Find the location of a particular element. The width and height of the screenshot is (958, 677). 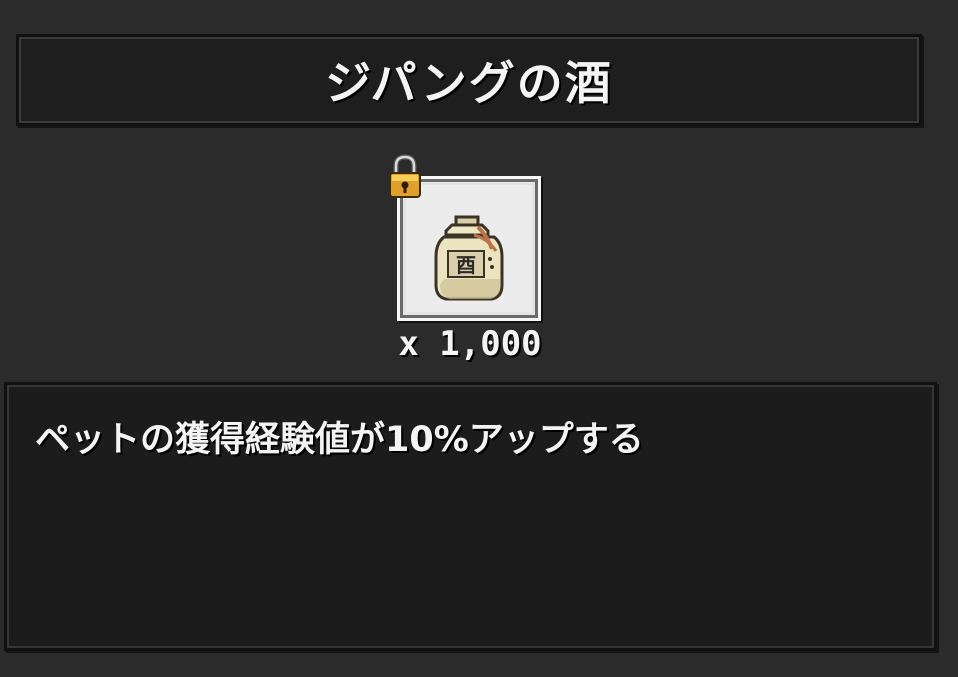

item-name: ジパングの酒 is located at coordinates (469, 83).